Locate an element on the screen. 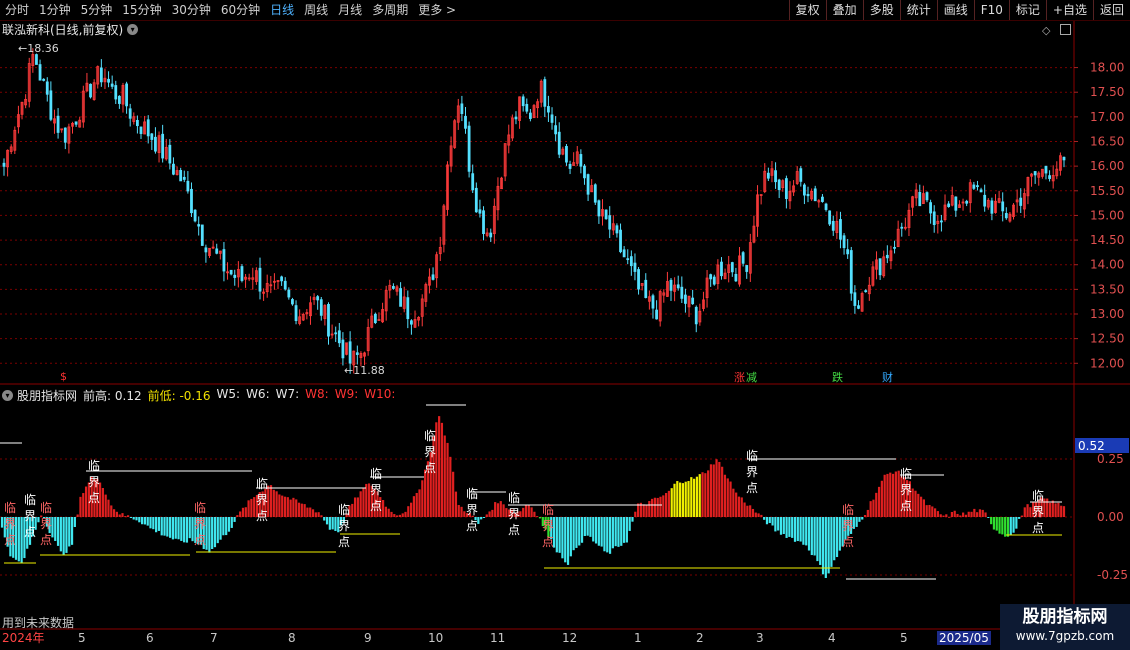 The width and height of the screenshot is (1130, 650). site-watermark: 股朋指标网 www.7gpzb.com is located at coordinates (1065, 627).